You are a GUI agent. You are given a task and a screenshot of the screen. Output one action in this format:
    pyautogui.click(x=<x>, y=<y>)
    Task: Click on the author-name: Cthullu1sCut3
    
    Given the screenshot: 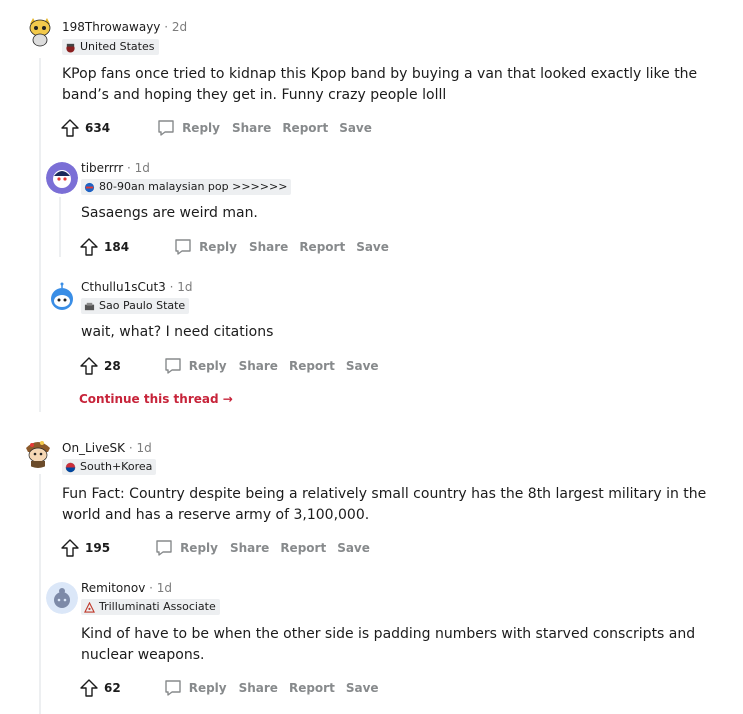 What is the action you would take?
    pyautogui.click(x=123, y=287)
    